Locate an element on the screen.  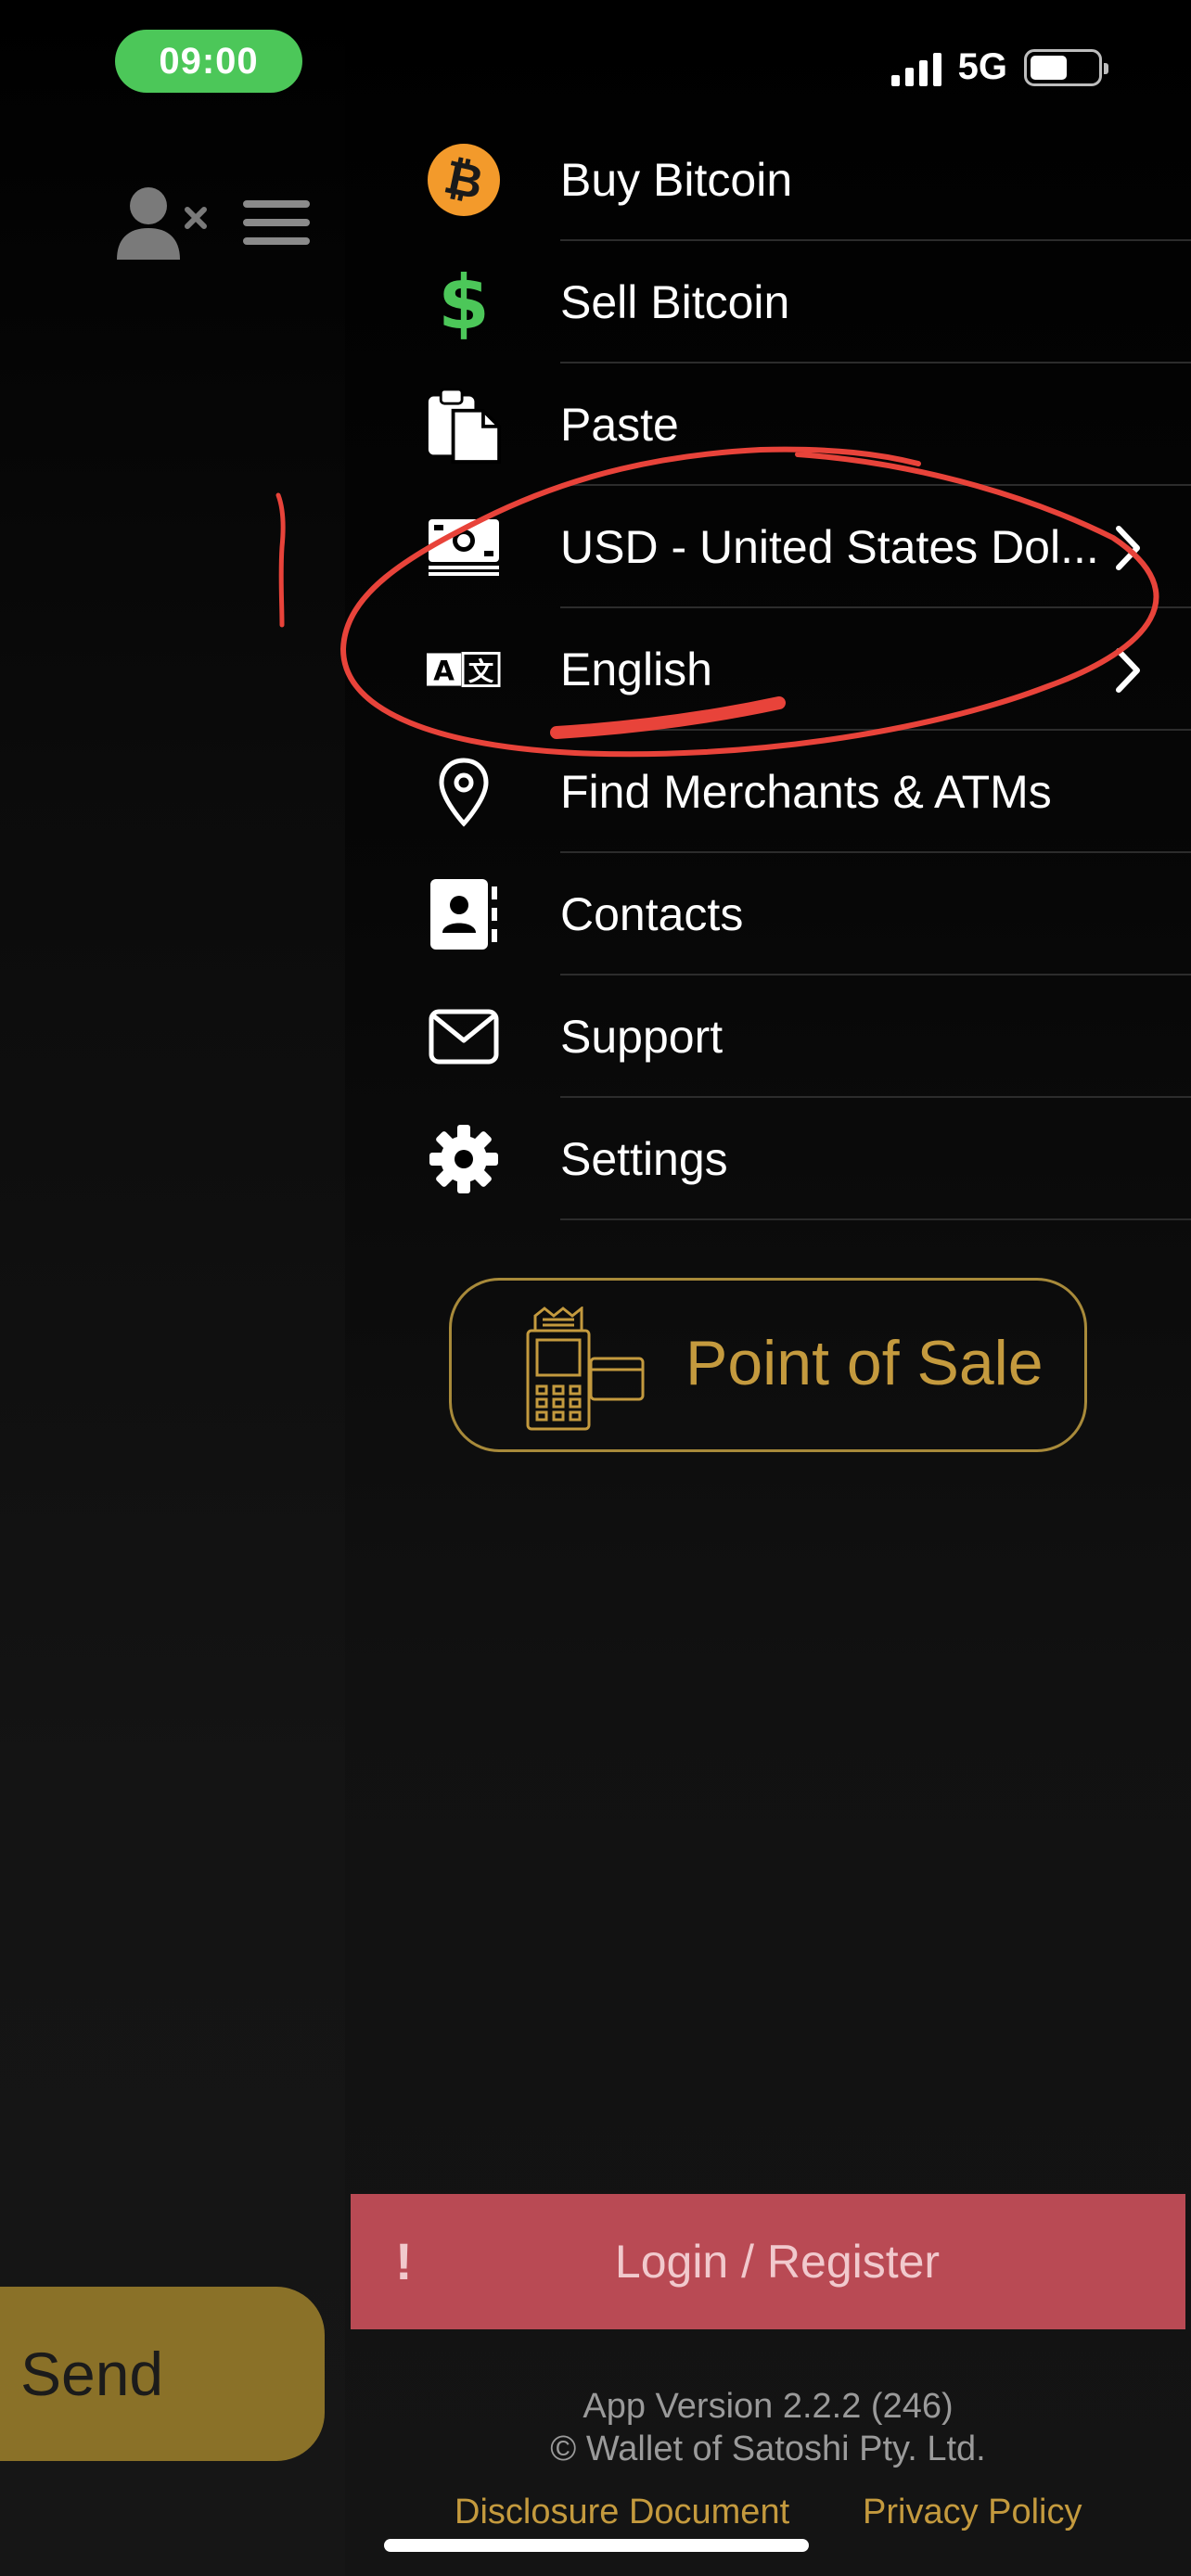
app-version: App Version 2.2.2 (246) is located at coordinates (768, 2406).